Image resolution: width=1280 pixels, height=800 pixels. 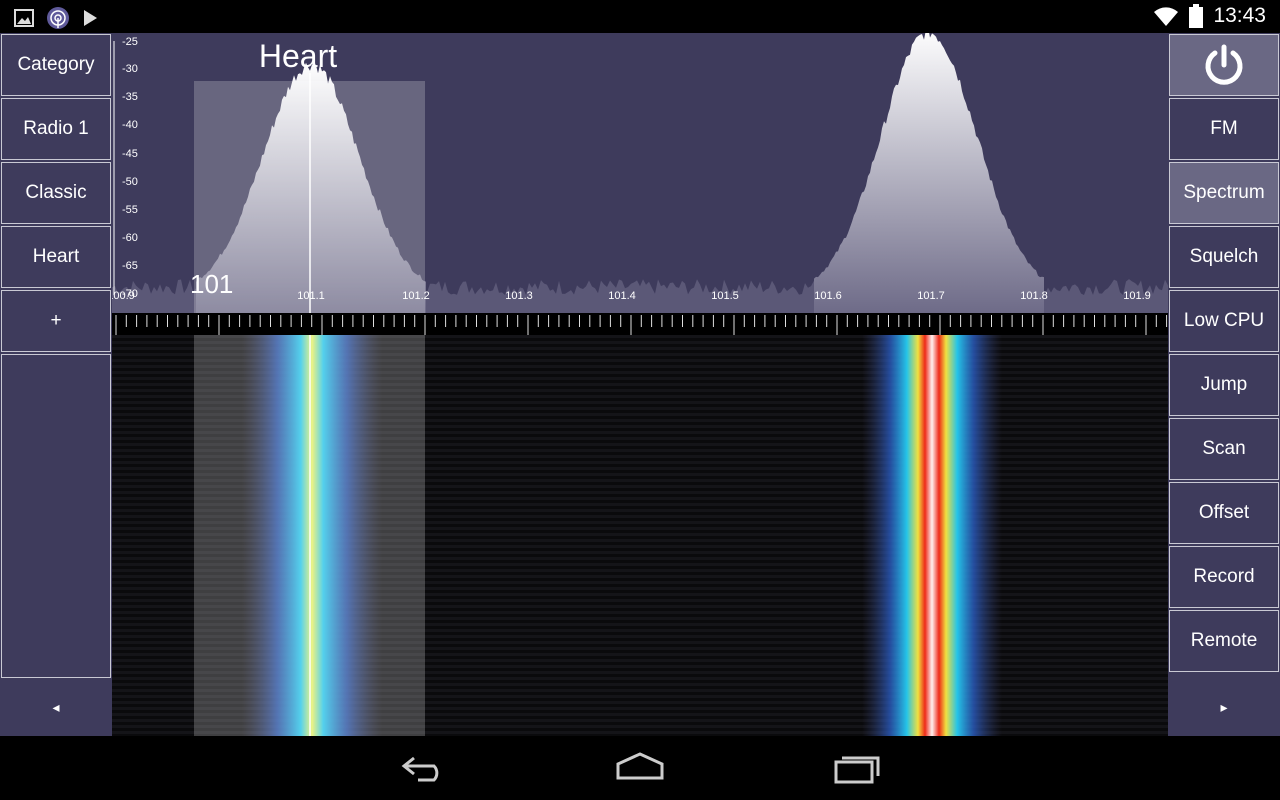 What do you see at coordinates (56, 257) in the screenshot?
I see `heart-button: Heart` at bounding box center [56, 257].